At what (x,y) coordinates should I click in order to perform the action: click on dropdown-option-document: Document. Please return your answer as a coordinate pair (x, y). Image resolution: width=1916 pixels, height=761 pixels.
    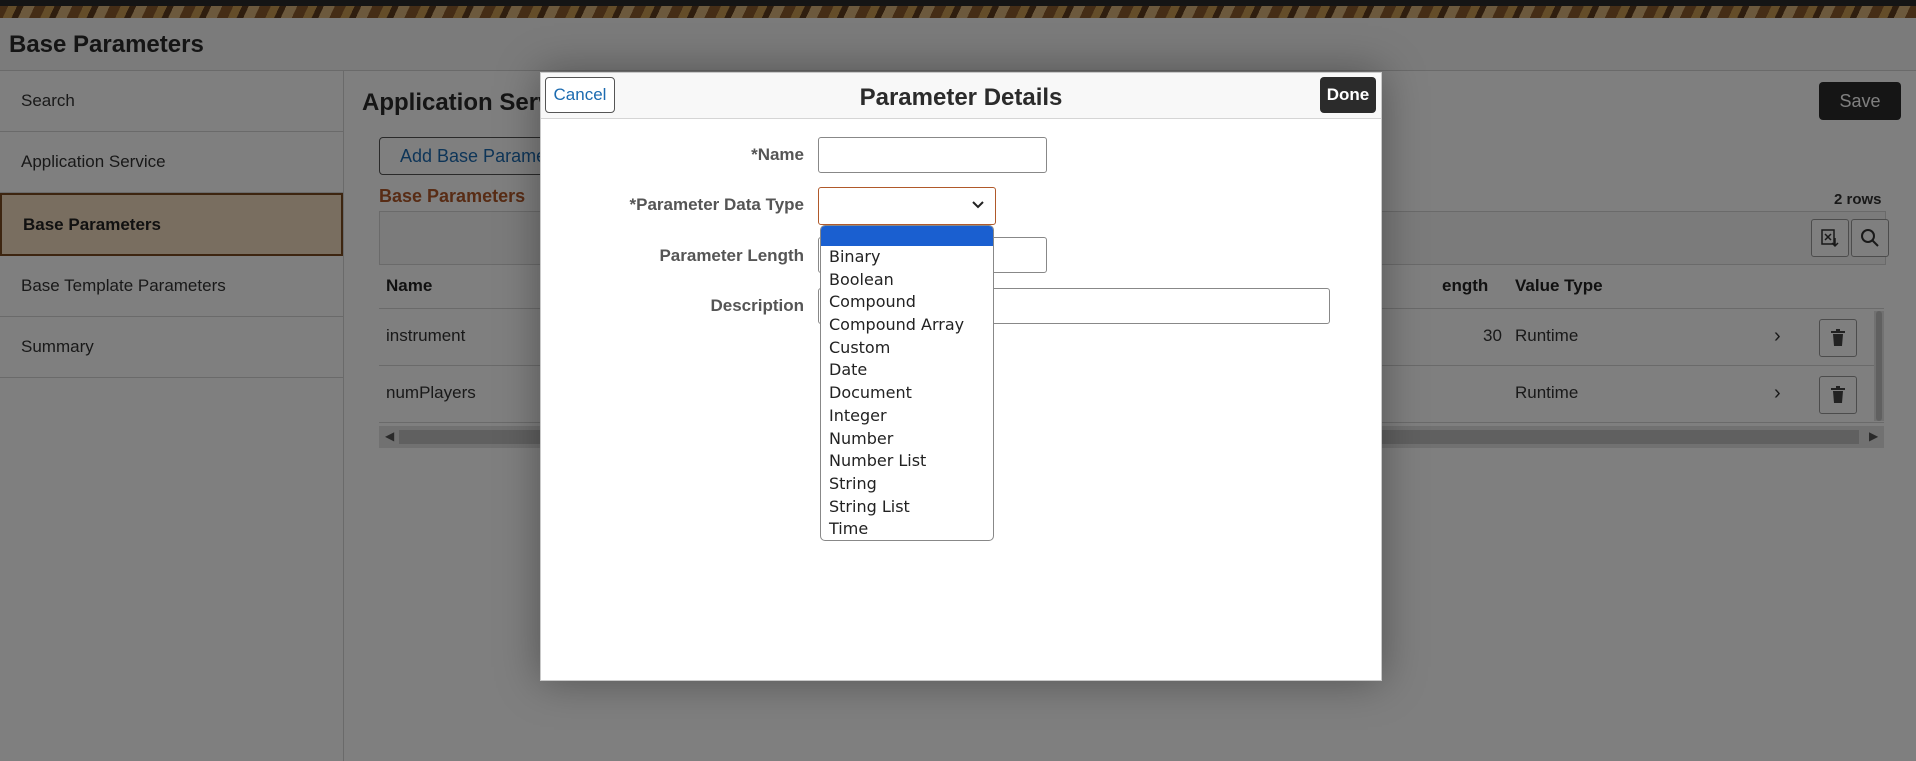
    Looking at the image, I should click on (907, 393).